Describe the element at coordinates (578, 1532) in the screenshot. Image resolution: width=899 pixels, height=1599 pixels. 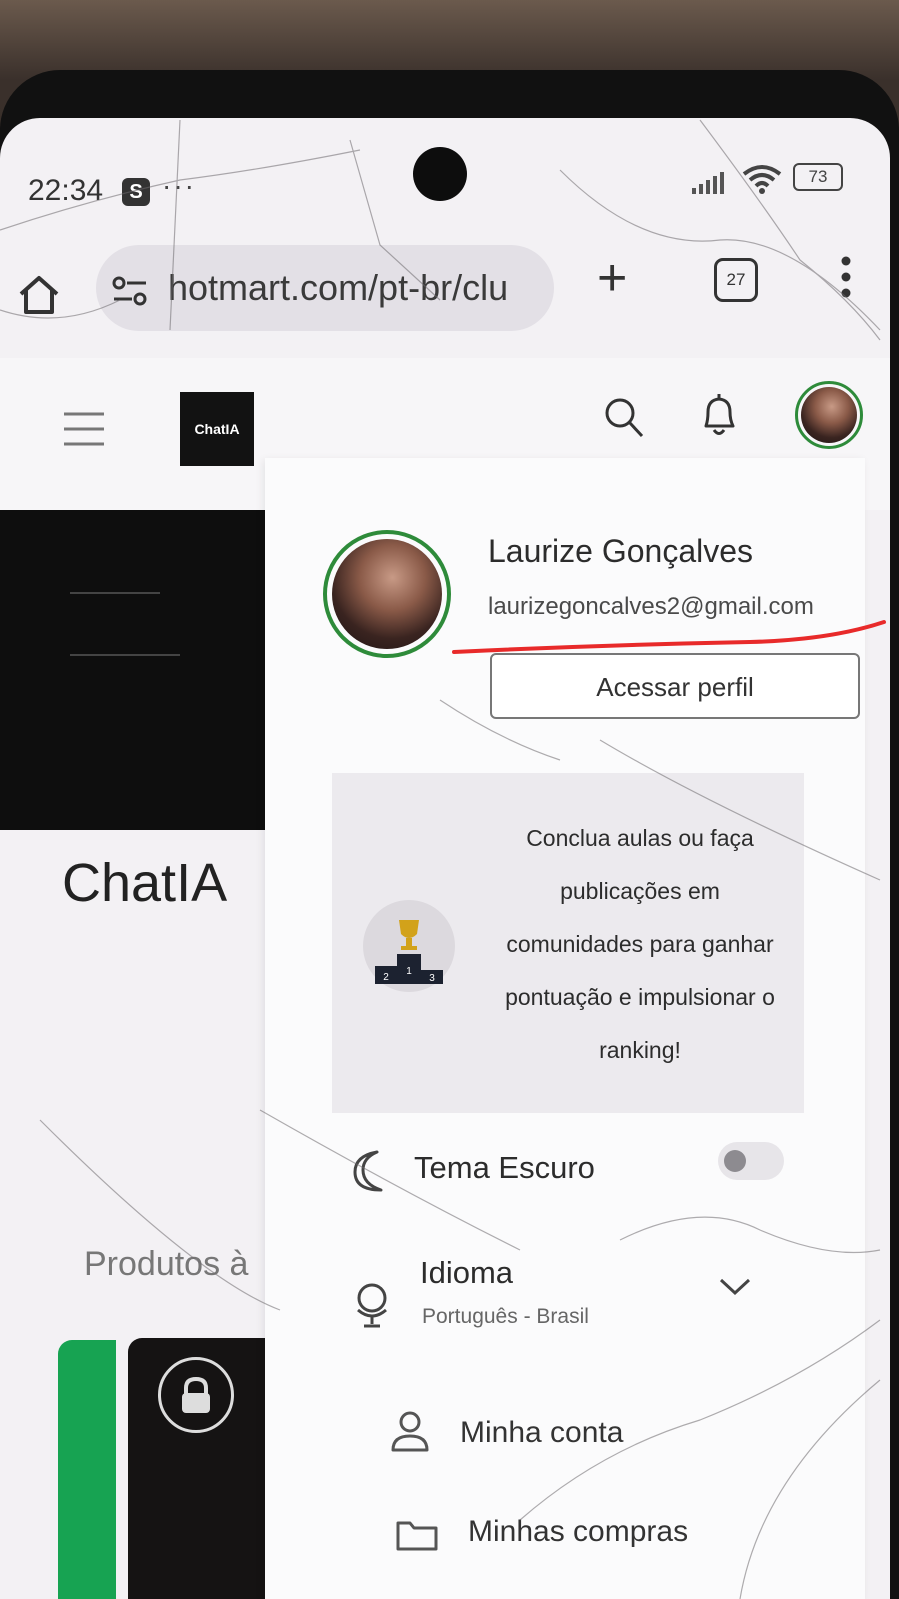
I see `my-purchases-link: Minhas compras` at that location.